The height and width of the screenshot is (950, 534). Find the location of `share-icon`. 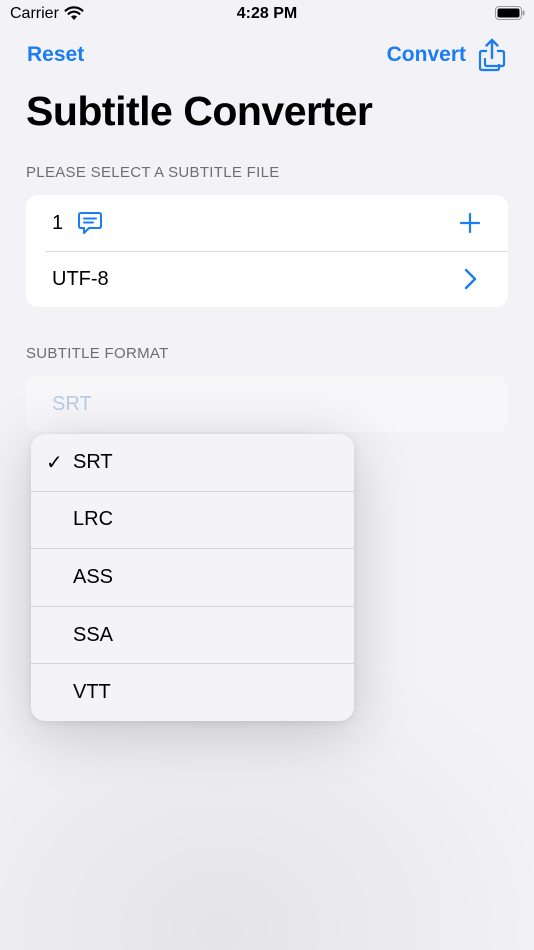

share-icon is located at coordinates (492, 55).